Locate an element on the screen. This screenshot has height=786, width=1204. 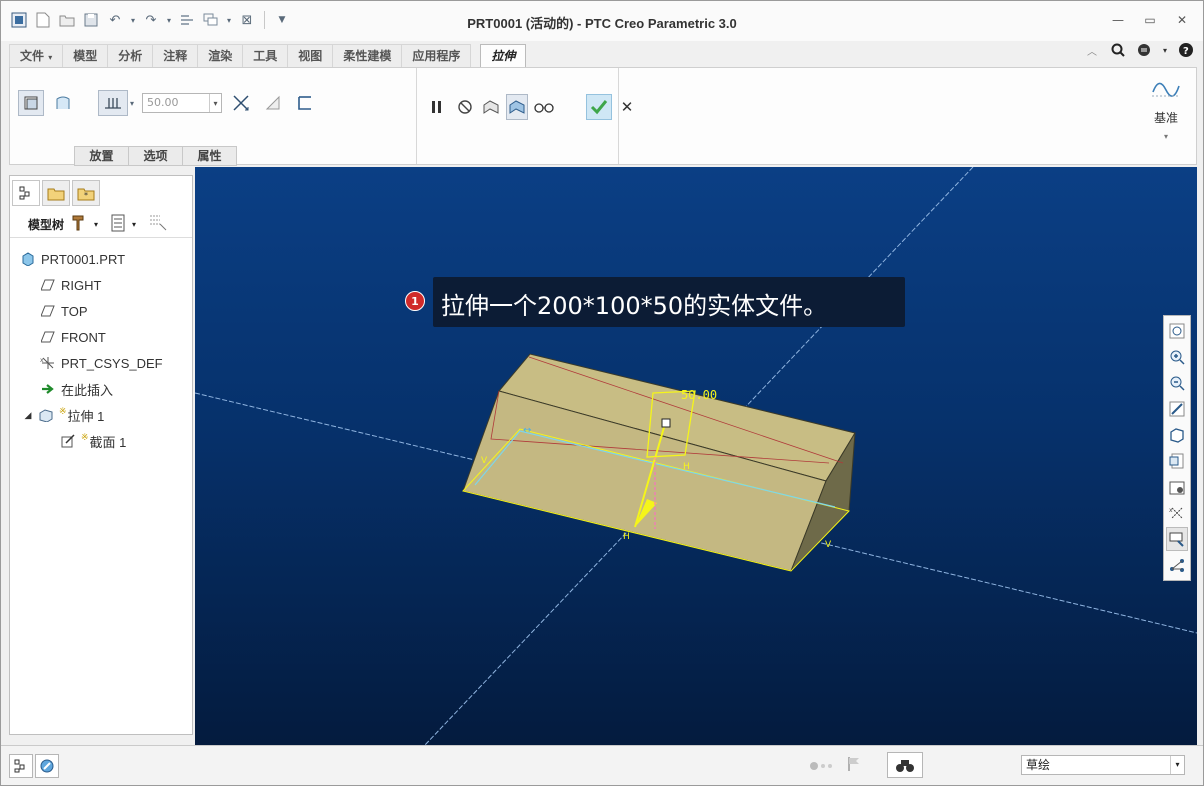
tree-item-csys: x PRT_CSYS_DEF is located at coordinates (101, 363).